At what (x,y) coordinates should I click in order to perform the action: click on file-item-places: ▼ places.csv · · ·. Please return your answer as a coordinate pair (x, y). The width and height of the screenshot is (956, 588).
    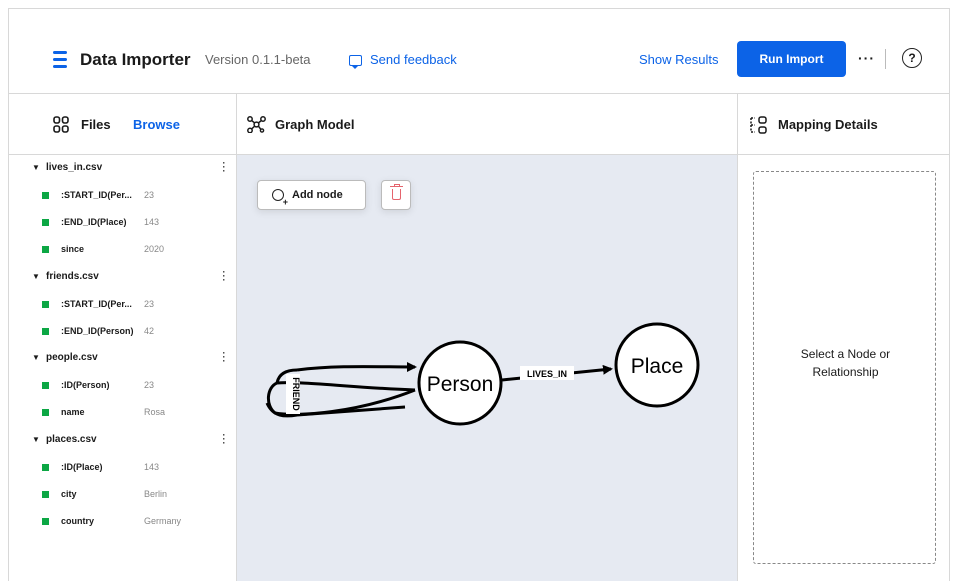
    Looking at the image, I should click on (123, 440).